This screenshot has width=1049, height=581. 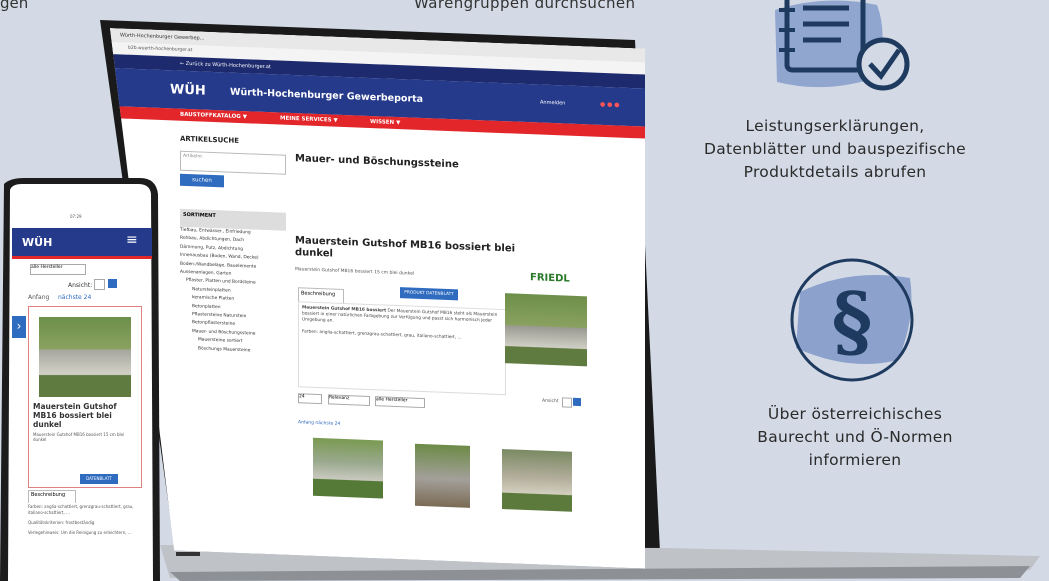 I want to click on phone-filter-select: alle Hersteller, so click(x=58, y=269).